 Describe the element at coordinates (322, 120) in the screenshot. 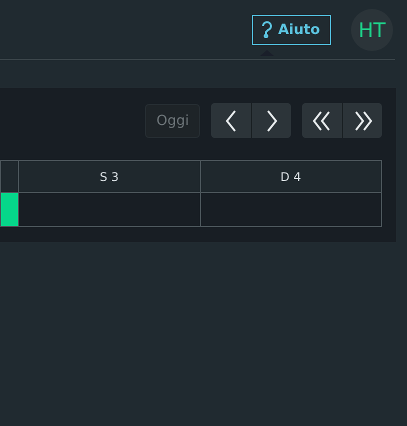

I see `double-chevron-left-icon` at that location.